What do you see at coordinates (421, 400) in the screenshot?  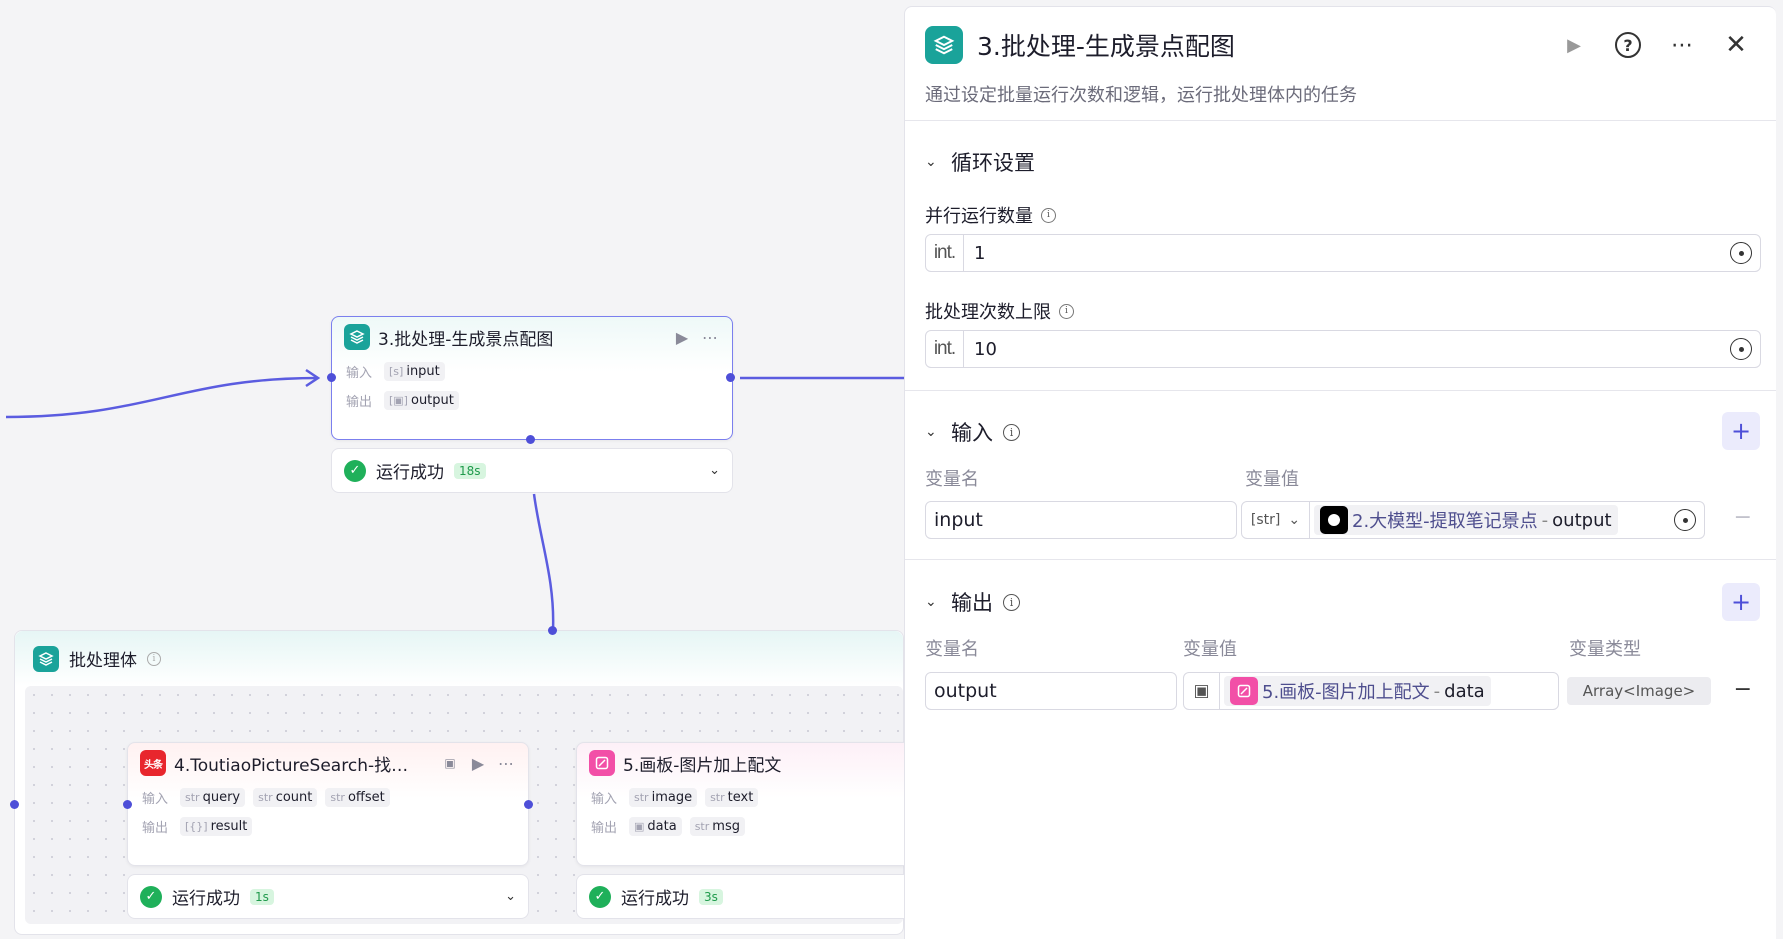 I see `output-var-tag: [▣] output` at bounding box center [421, 400].